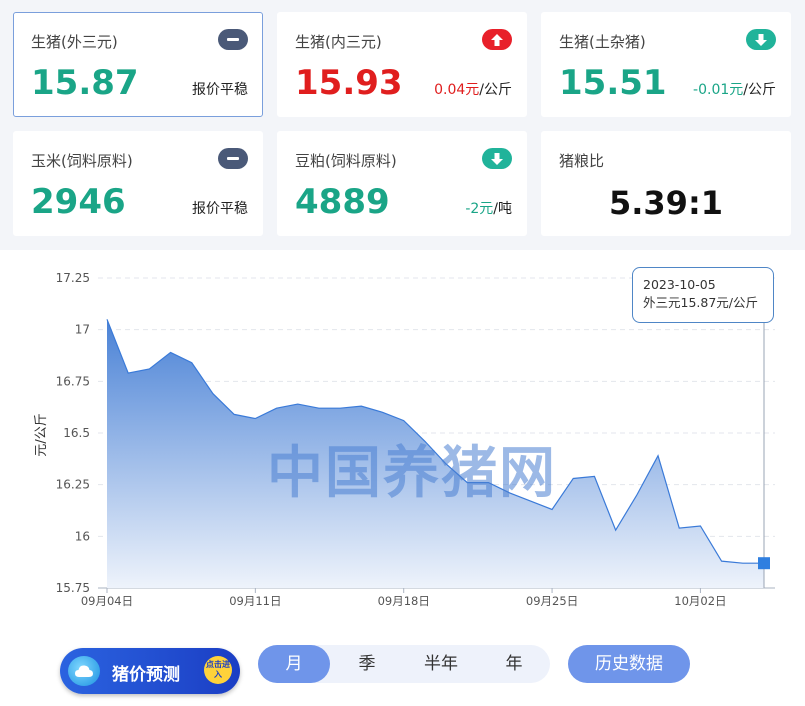  What do you see at coordinates (479, 209) in the screenshot?
I see `change-amount: -2元` at bounding box center [479, 209].